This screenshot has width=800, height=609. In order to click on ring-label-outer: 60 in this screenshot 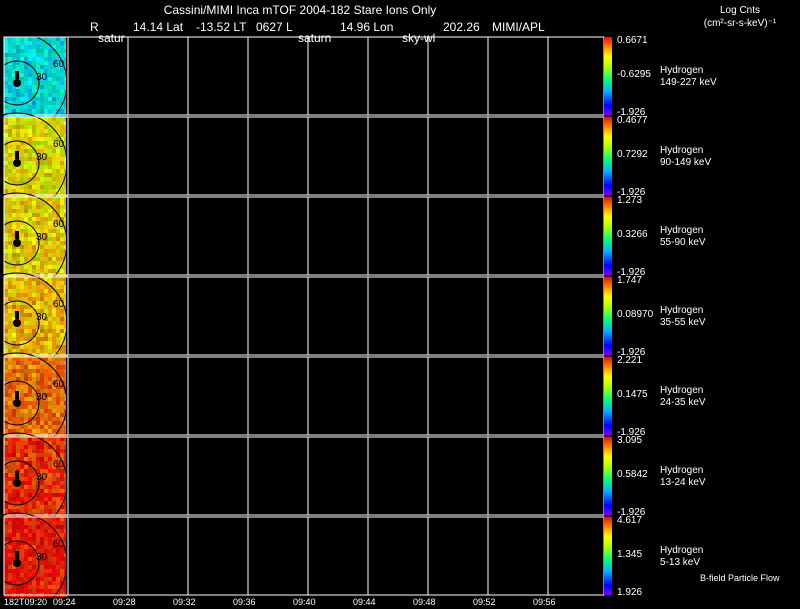, I will do `click(59, 464)`.